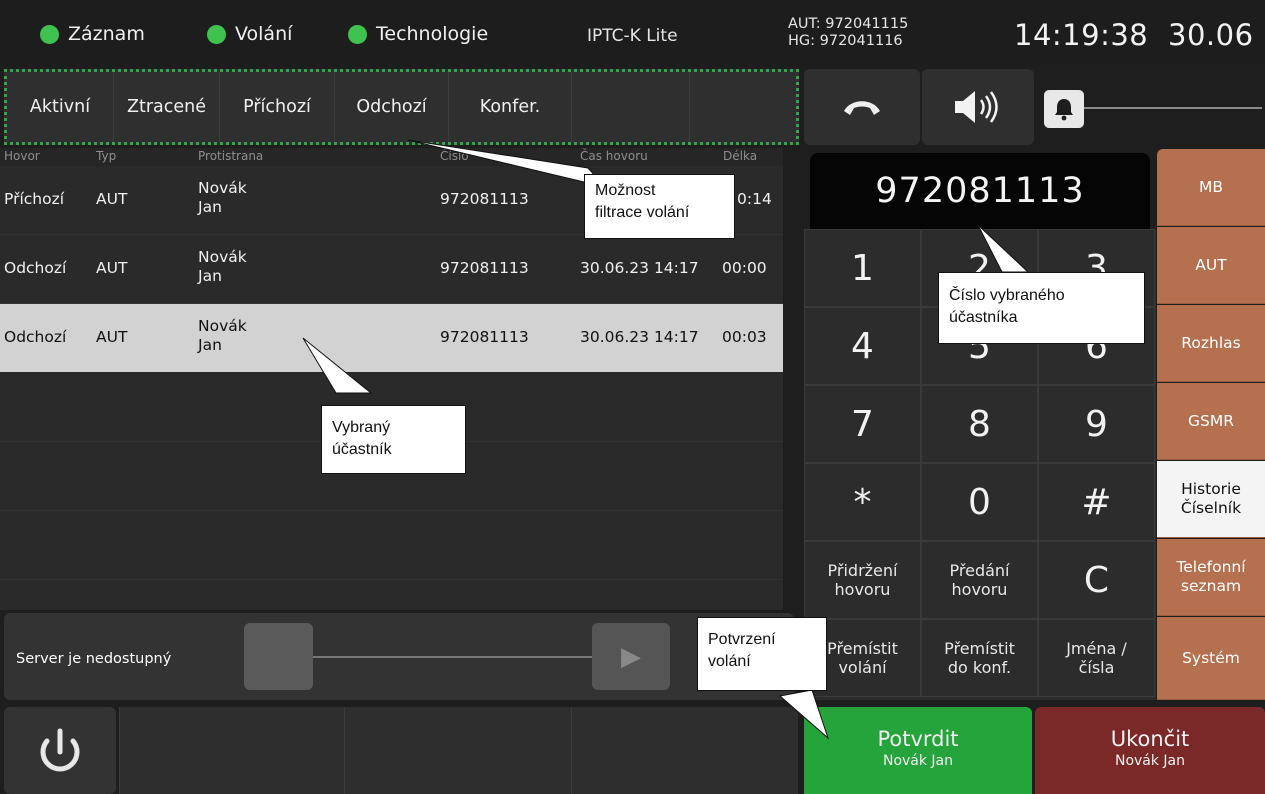  I want to click on callout-line: volání, so click(729, 661).